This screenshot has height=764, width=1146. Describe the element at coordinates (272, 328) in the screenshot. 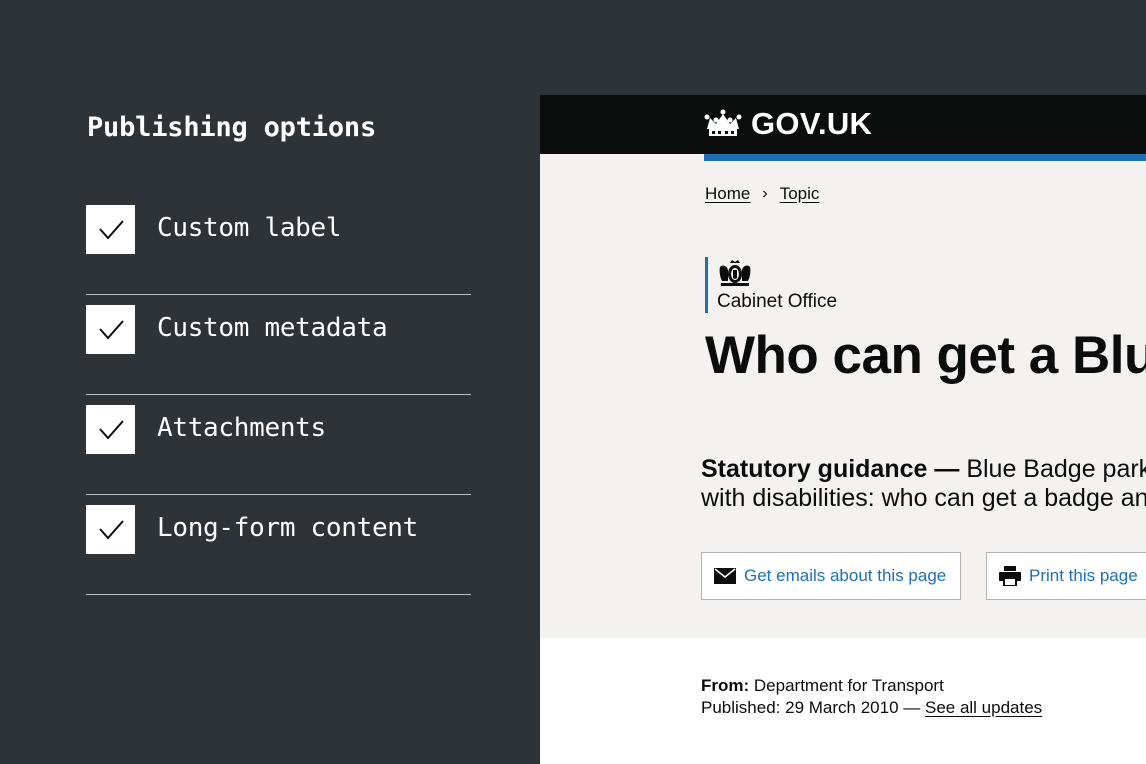

I see `option-label: Custom metadata` at that location.